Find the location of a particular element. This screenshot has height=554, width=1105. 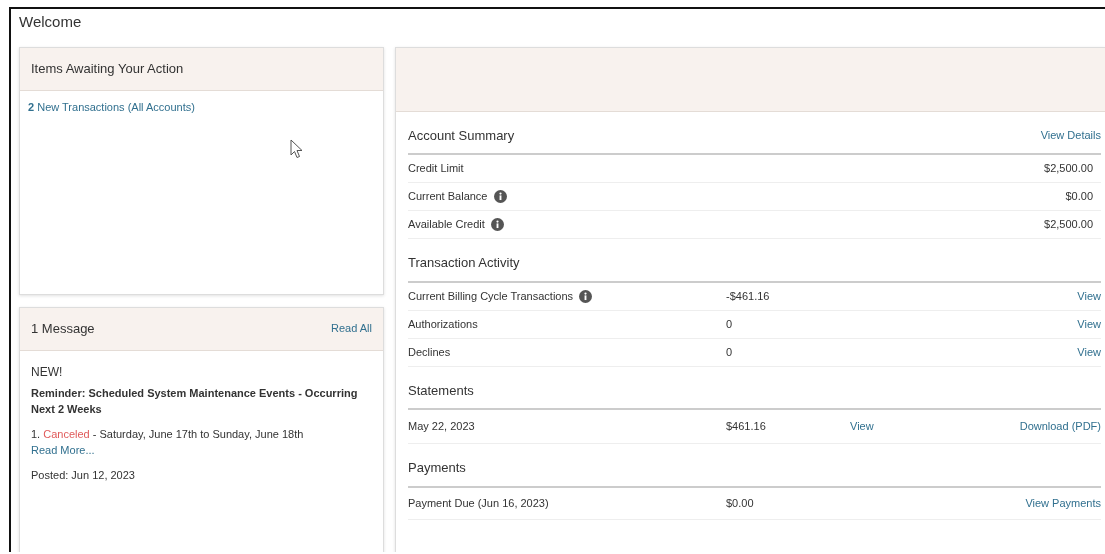

row-label: Payment Due (Jun 16, 2023) is located at coordinates (478, 503).